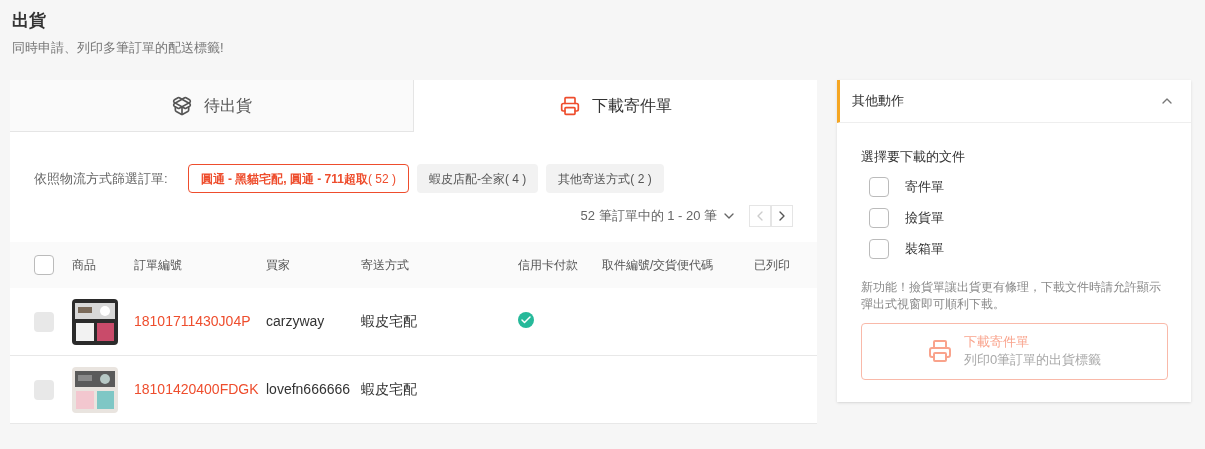 This screenshot has height=449, width=1205. What do you see at coordinates (913, 157) in the screenshot?
I see `documents-label: 選擇要下載的文件` at bounding box center [913, 157].